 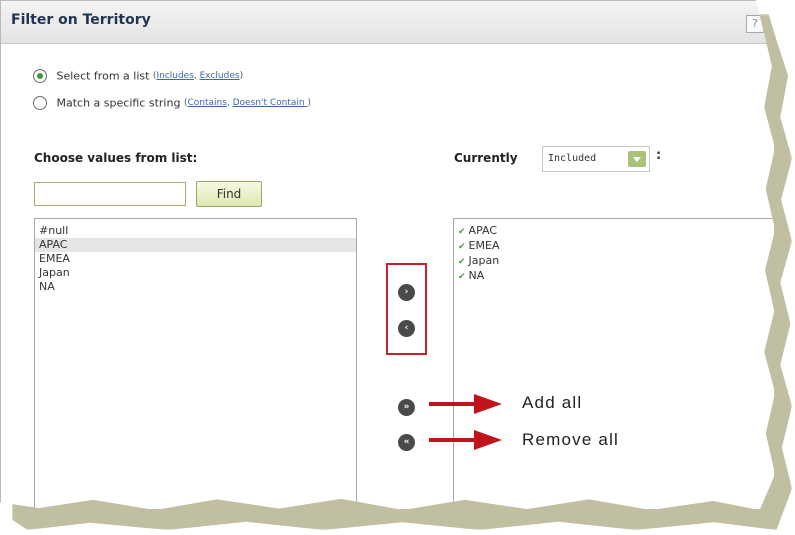 What do you see at coordinates (614, 246) in the screenshot?
I see `list-item: ✔ EMEA` at bounding box center [614, 246].